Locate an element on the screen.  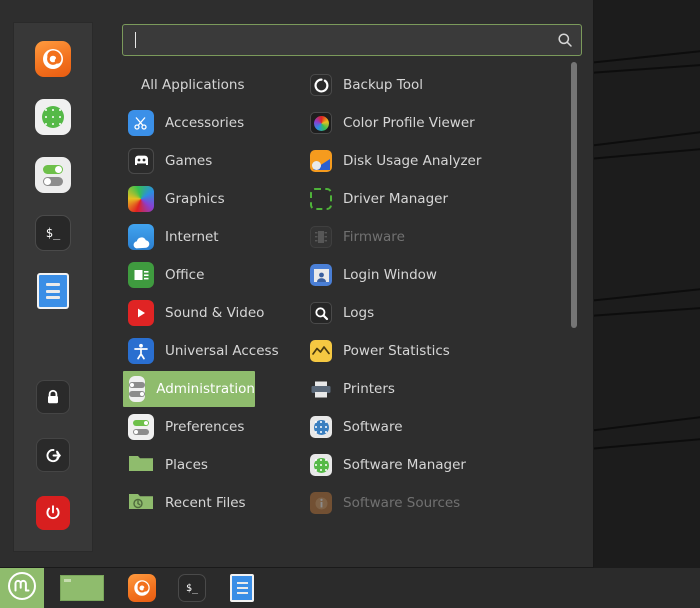
category-label: Internet is located at coordinates (192, 237).